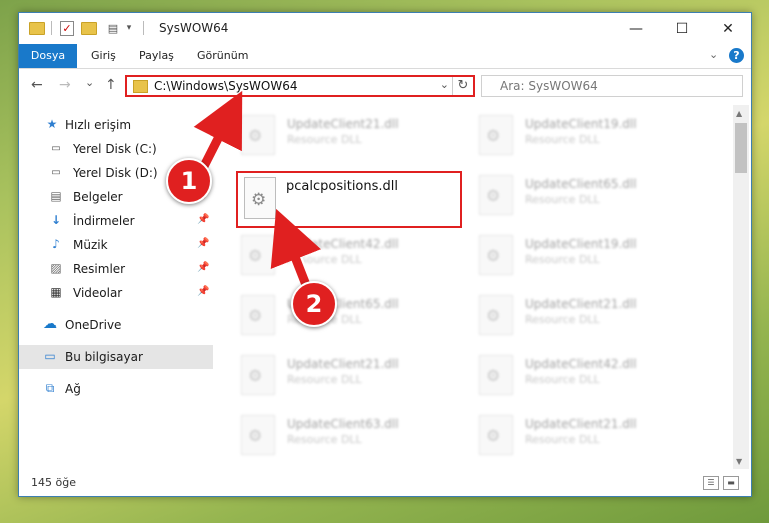 The image size is (769, 523). Describe the element at coordinates (314, 304) in the screenshot. I see `step-2-badge: 2` at that location.